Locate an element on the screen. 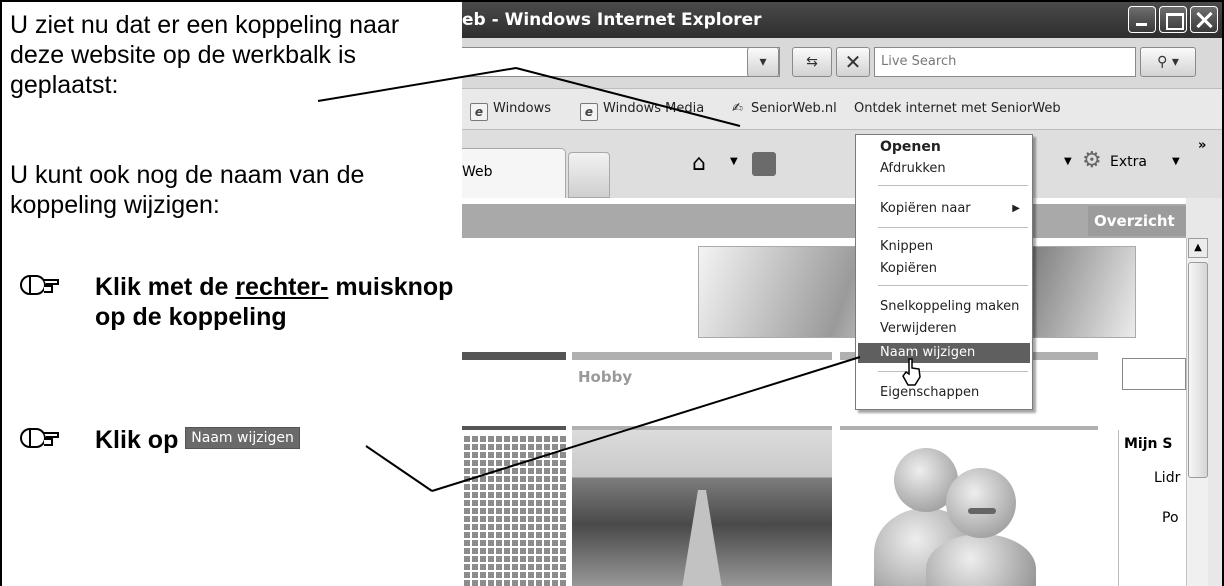  chevron-down-icon: ▾ is located at coordinates (763, 62).